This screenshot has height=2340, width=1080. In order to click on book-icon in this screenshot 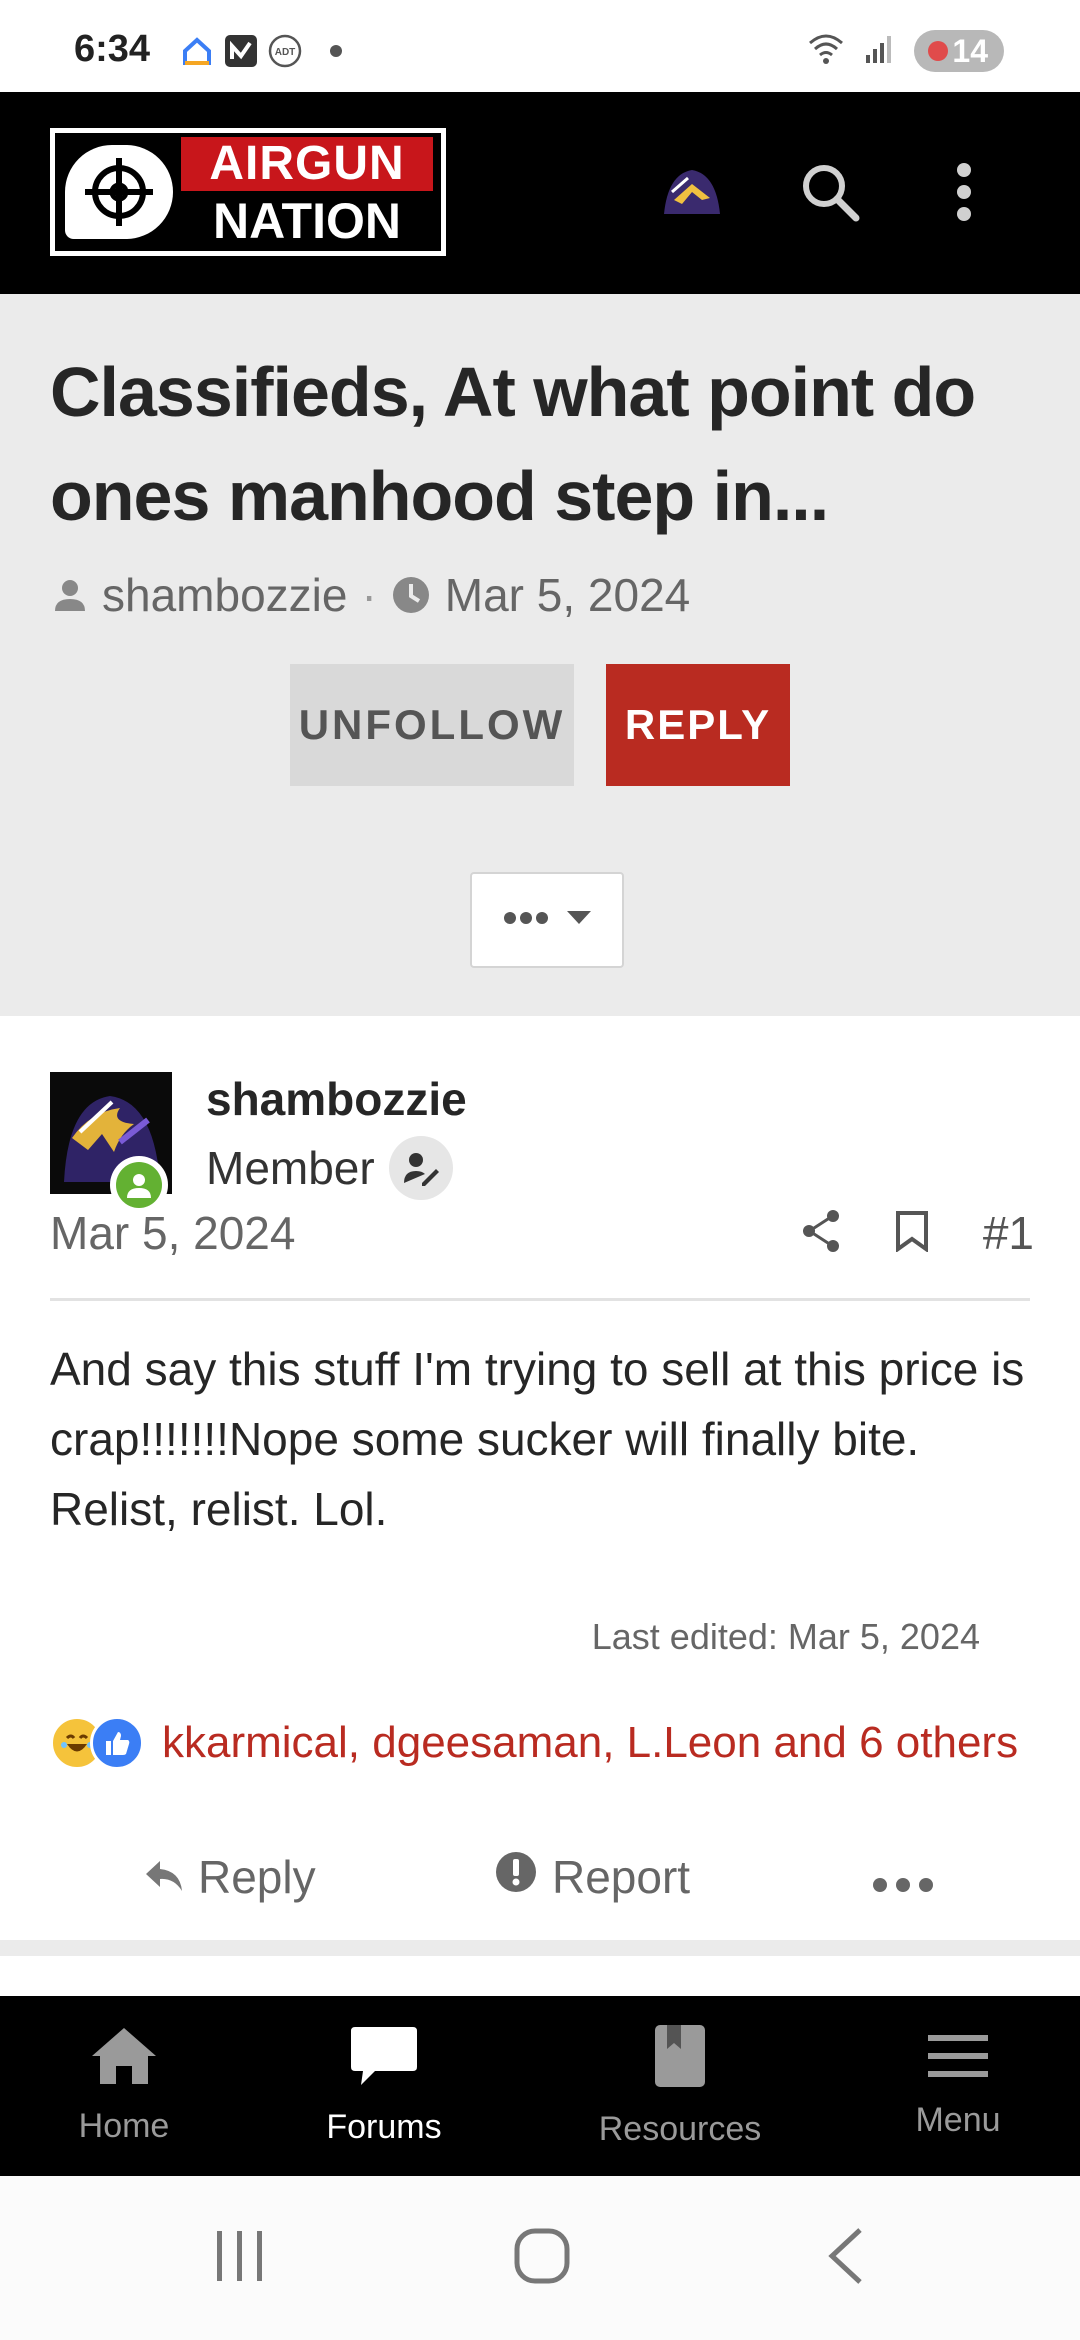, I will do `click(680, 2060)`.